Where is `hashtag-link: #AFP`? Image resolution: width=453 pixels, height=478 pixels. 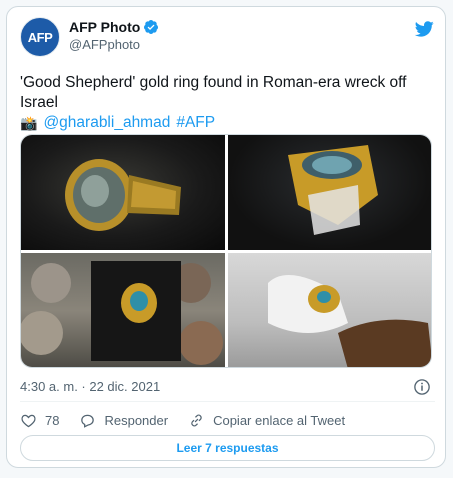
hashtag-link: #AFP is located at coordinates (195, 123).